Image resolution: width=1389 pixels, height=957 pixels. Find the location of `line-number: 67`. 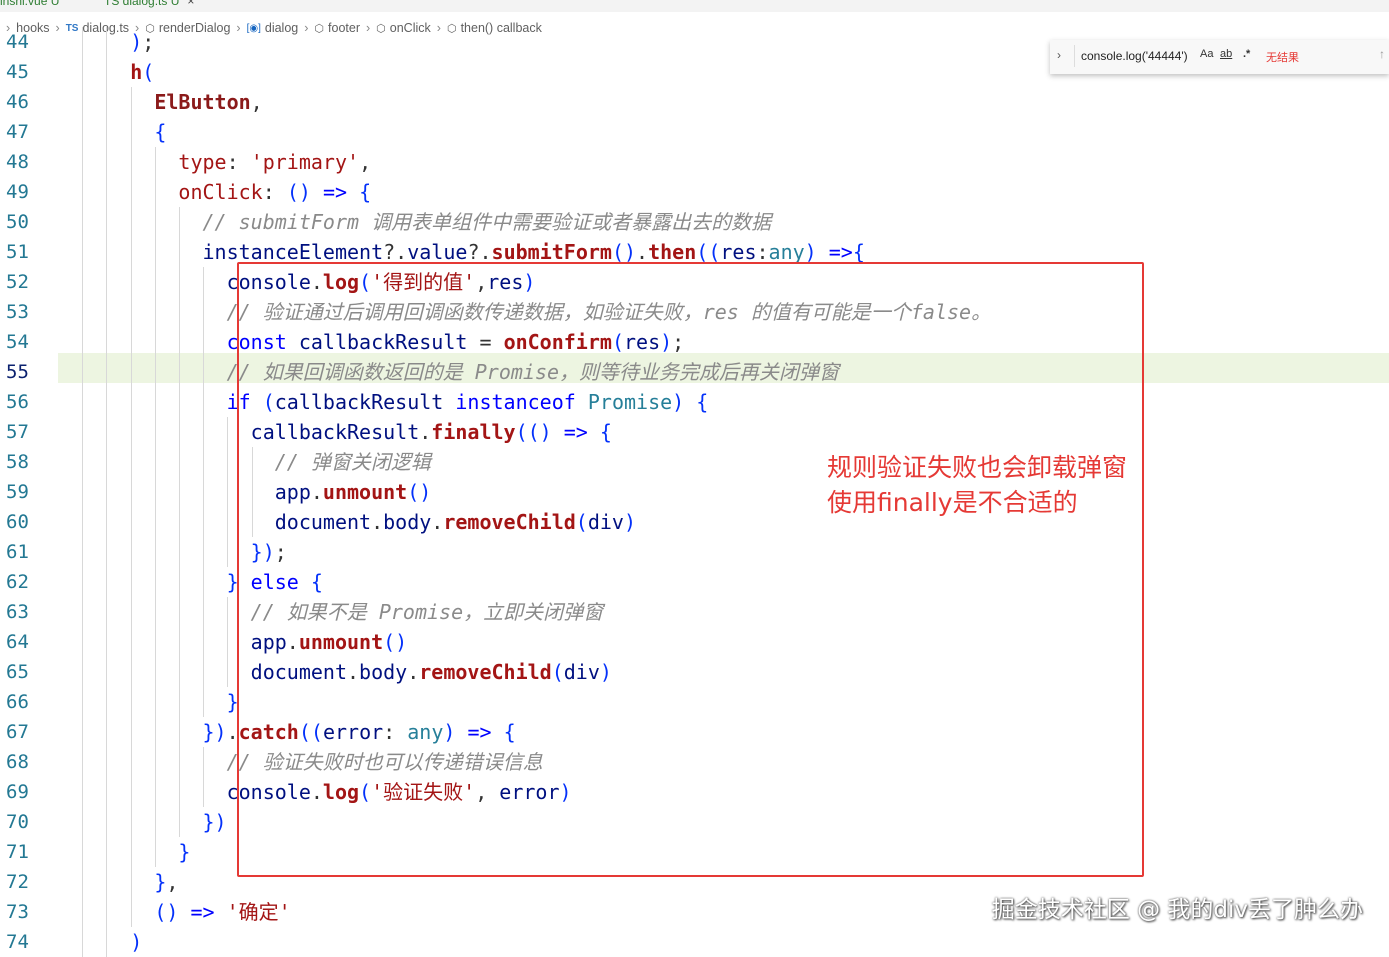

line-number: 67 is located at coordinates (17, 732).